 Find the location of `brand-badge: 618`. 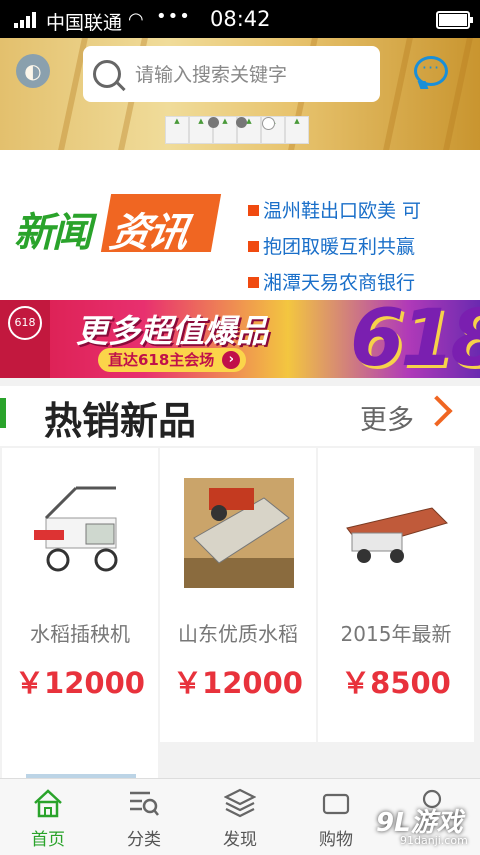

brand-badge: 618 is located at coordinates (25, 339).